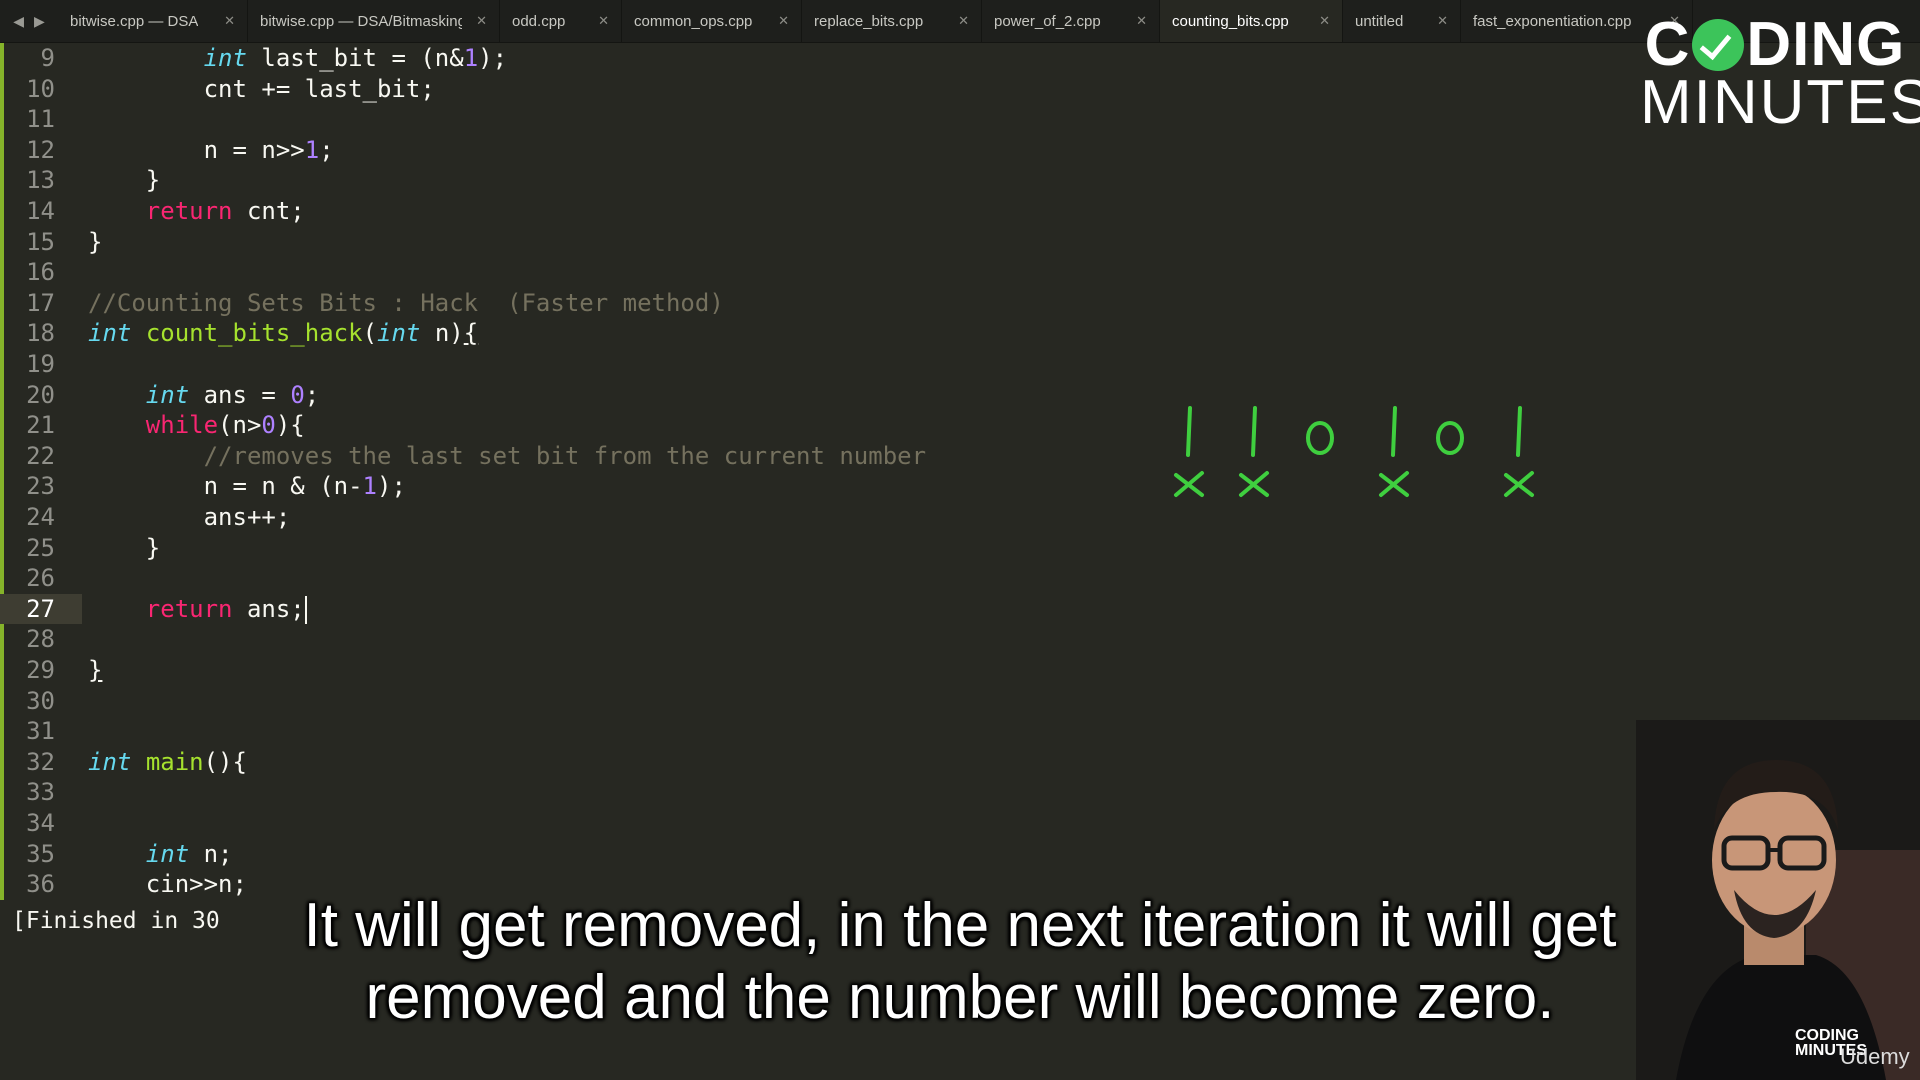 The width and height of the screenshot is (1920, 1080). What do you see at coordinates (960, 486) in the screenshot?
I see `code-line: 23 n = n & (n-1);` at bounding box center [960, 486].